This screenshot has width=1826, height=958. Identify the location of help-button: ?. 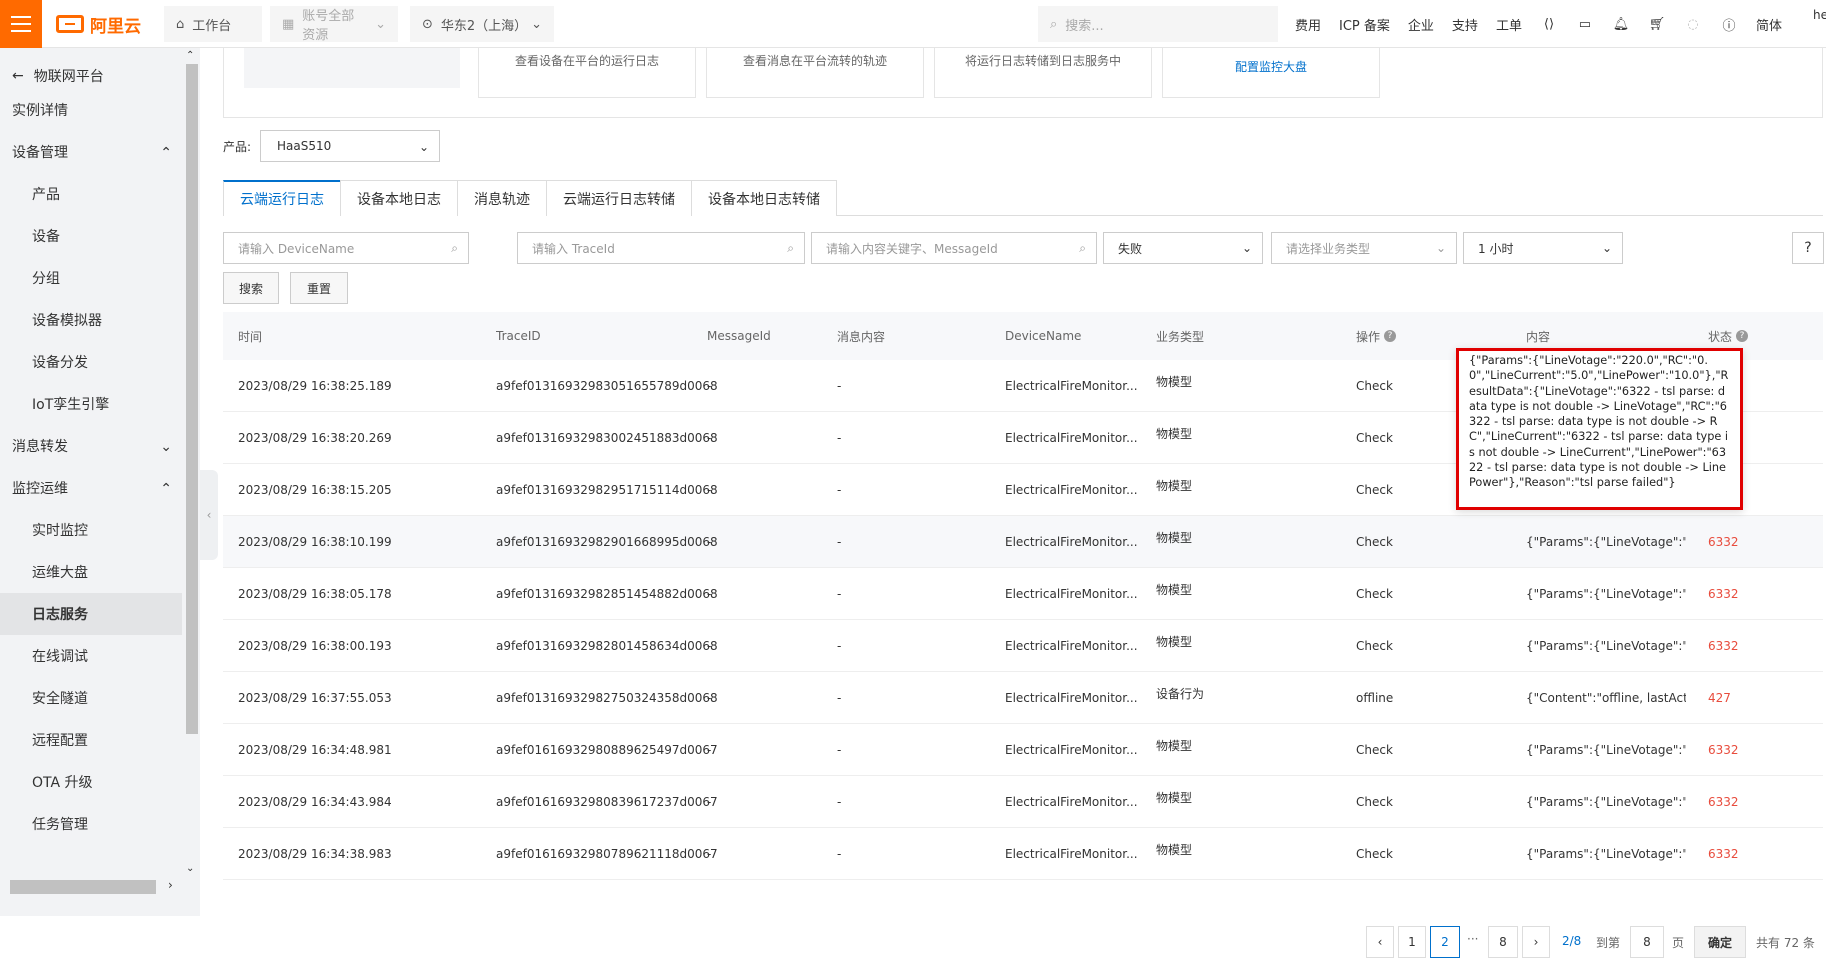
(1808, 248).